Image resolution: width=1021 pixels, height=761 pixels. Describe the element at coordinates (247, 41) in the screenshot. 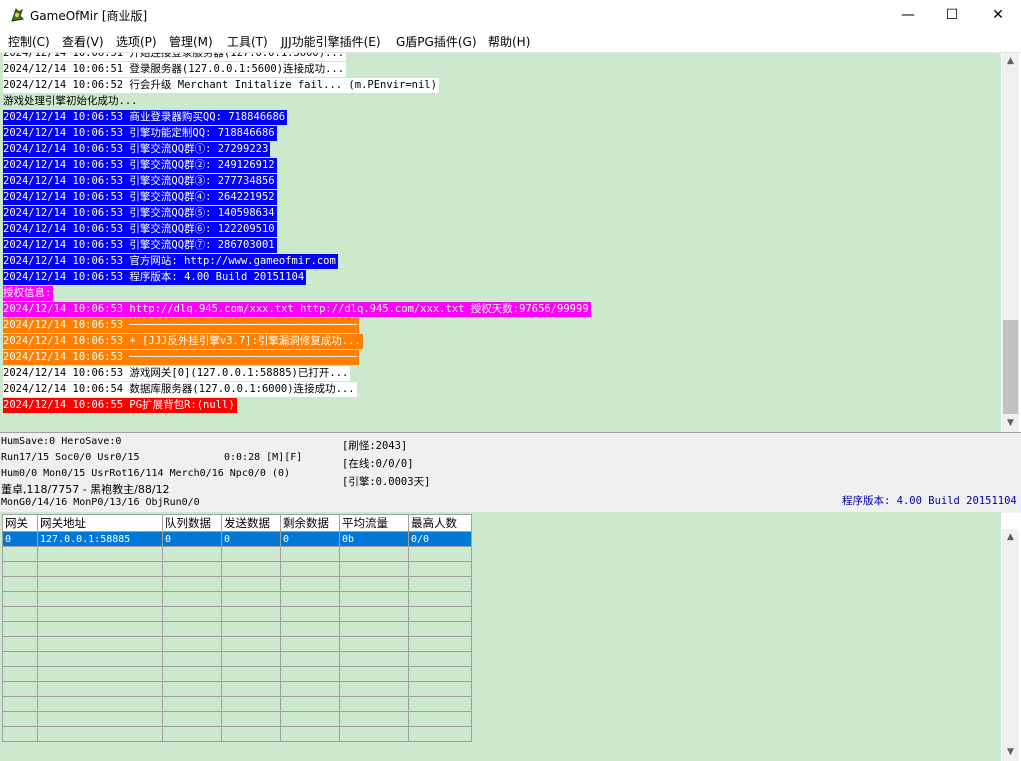

I see `menu-tools: 工具(T)` at that location.